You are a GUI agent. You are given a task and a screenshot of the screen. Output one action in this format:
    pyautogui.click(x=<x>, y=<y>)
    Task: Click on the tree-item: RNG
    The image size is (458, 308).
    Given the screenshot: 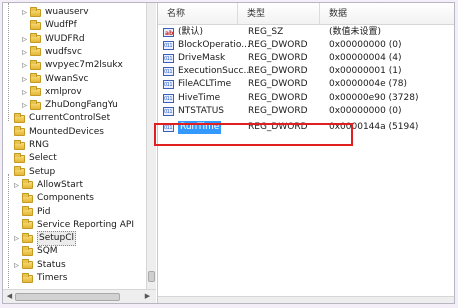 What is the action you would take?
    pyautogui.click(x=27, y=145)
    